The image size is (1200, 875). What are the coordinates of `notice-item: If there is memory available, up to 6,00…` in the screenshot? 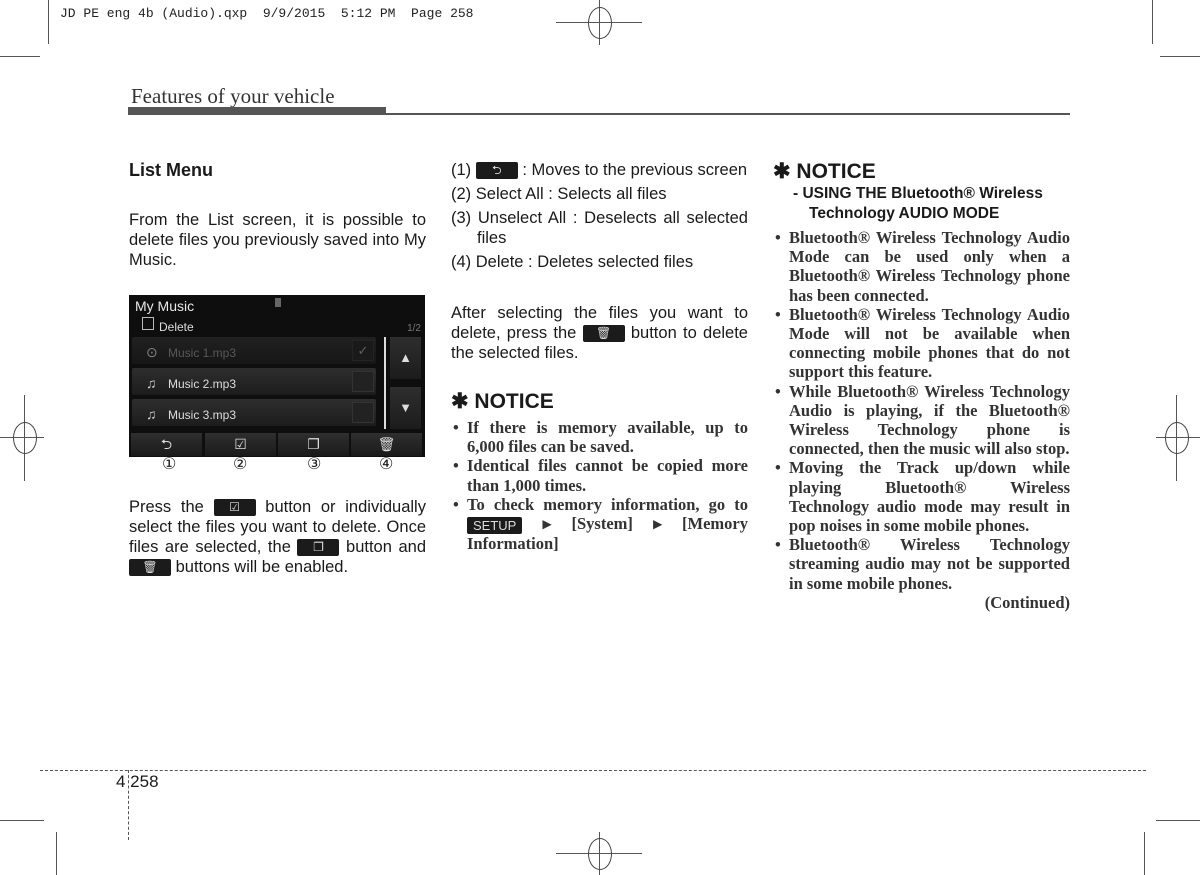 It's located at (599, 437).